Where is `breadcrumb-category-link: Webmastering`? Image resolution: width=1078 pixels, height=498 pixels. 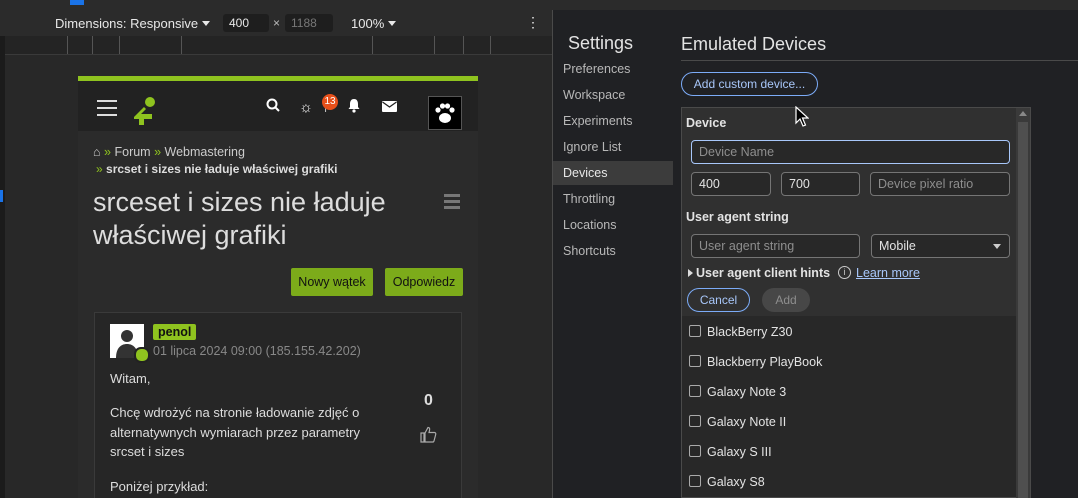 breadcrumb-category-link: Webmastering is located at coordinates (205, 152).